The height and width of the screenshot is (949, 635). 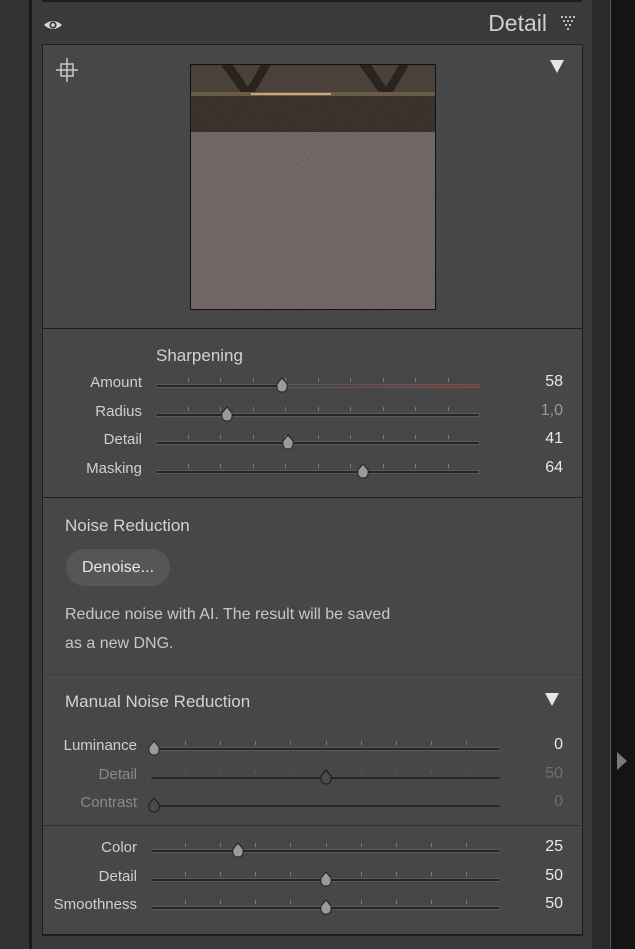 I want to click on slider-track-masking, so click(x=317, y=472).